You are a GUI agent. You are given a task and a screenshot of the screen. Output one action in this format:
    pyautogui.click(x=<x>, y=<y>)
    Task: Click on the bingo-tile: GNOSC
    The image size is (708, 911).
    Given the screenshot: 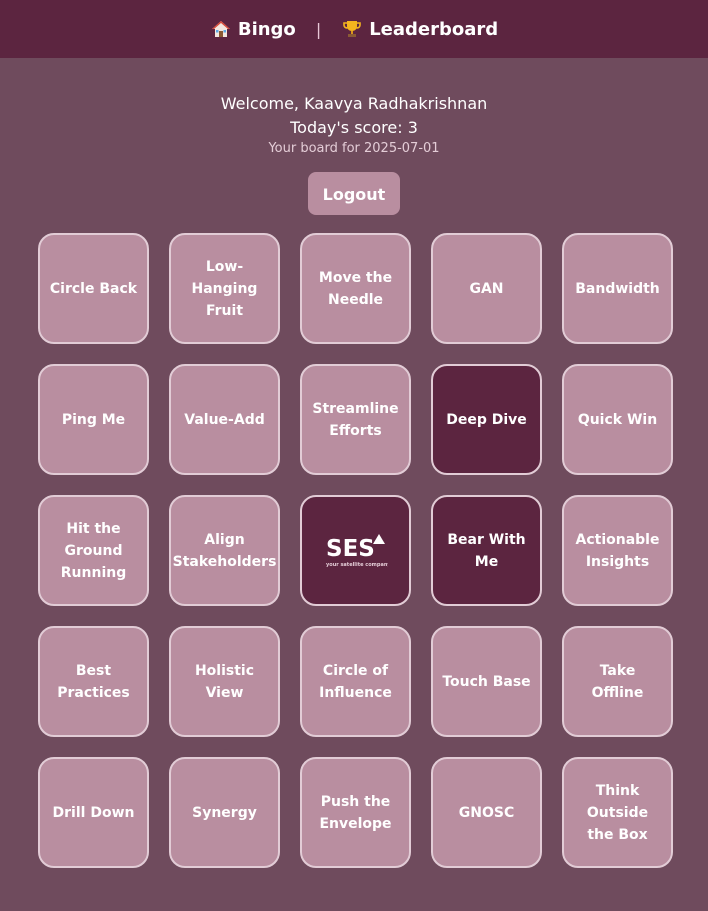 What is the action you would take?
    pyautogui.click(x=486, y=812)
    